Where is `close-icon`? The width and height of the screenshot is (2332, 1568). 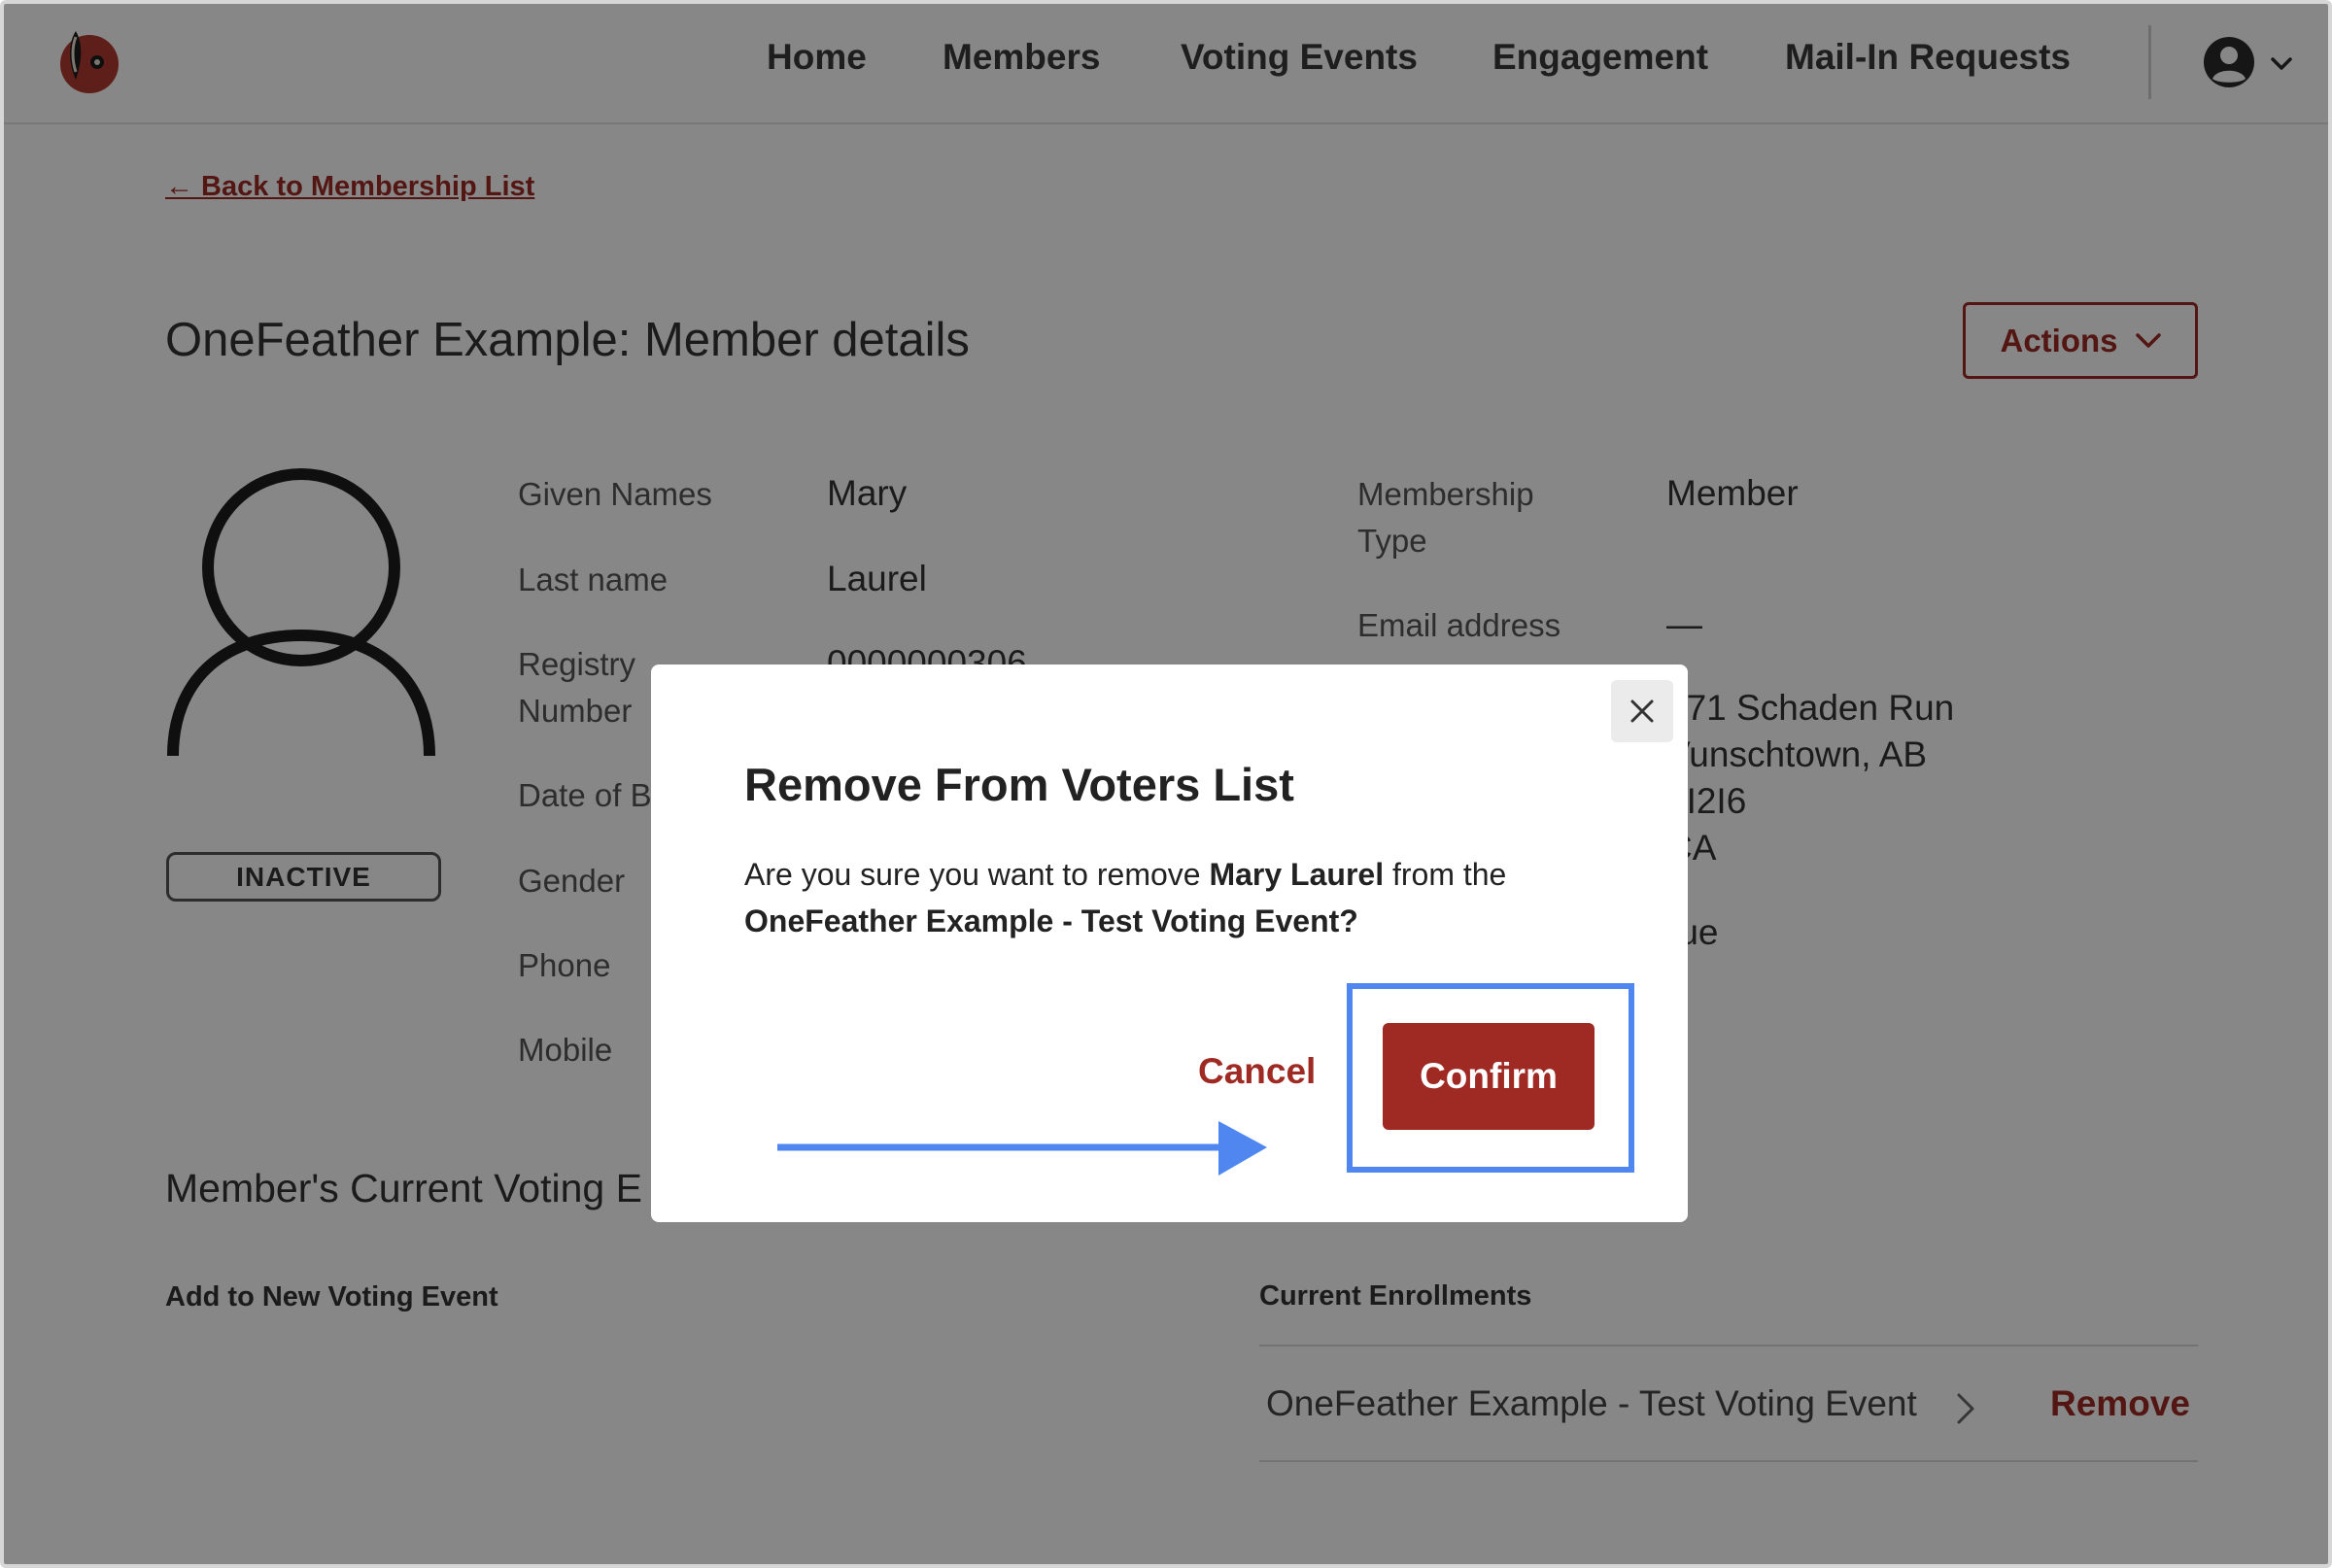 close-icon is located at coordinates (1642, 711).